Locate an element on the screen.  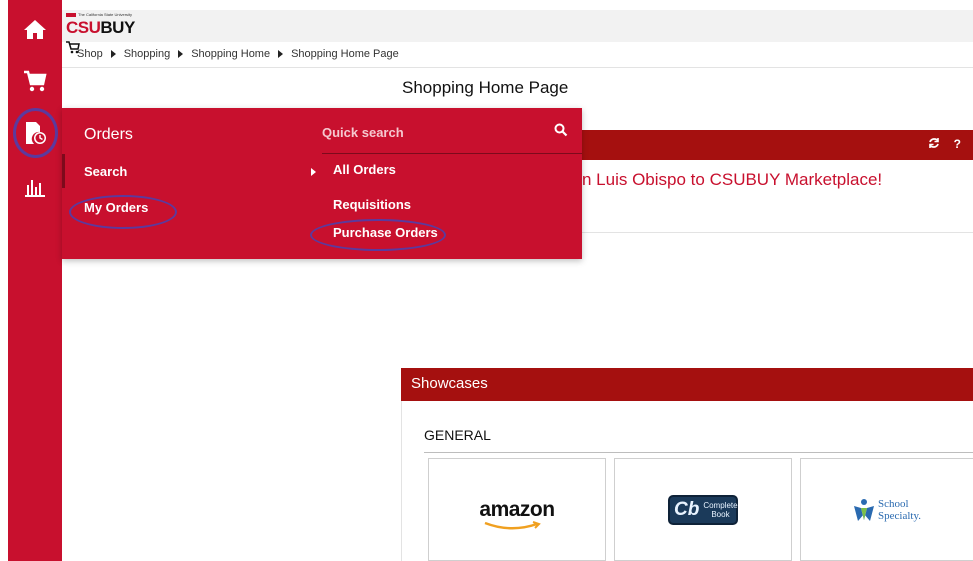
school-specialty-line1: School is located at coordinates (893, 503).